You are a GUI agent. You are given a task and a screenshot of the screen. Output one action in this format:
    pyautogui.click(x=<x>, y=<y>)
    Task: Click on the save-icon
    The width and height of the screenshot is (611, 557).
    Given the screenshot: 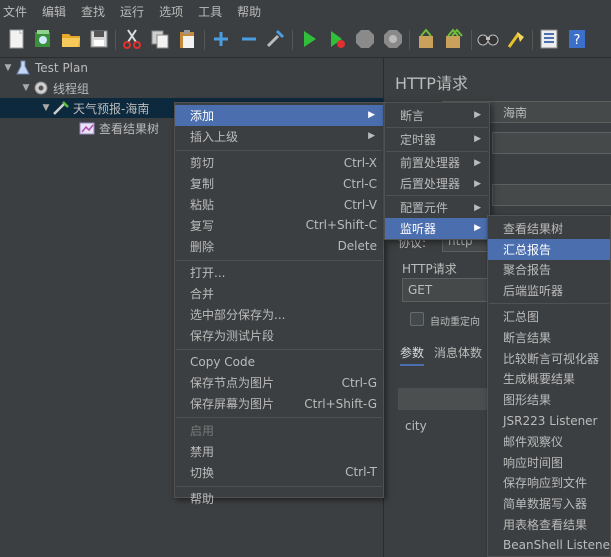 What is the action you would take?
    pyautogui.click(x=99, y=39)
    